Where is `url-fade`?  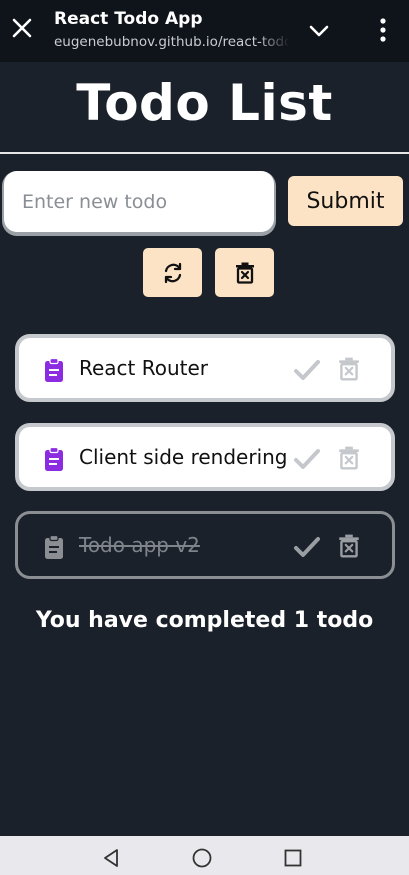
url-fade is located at coordinates (274, 42).